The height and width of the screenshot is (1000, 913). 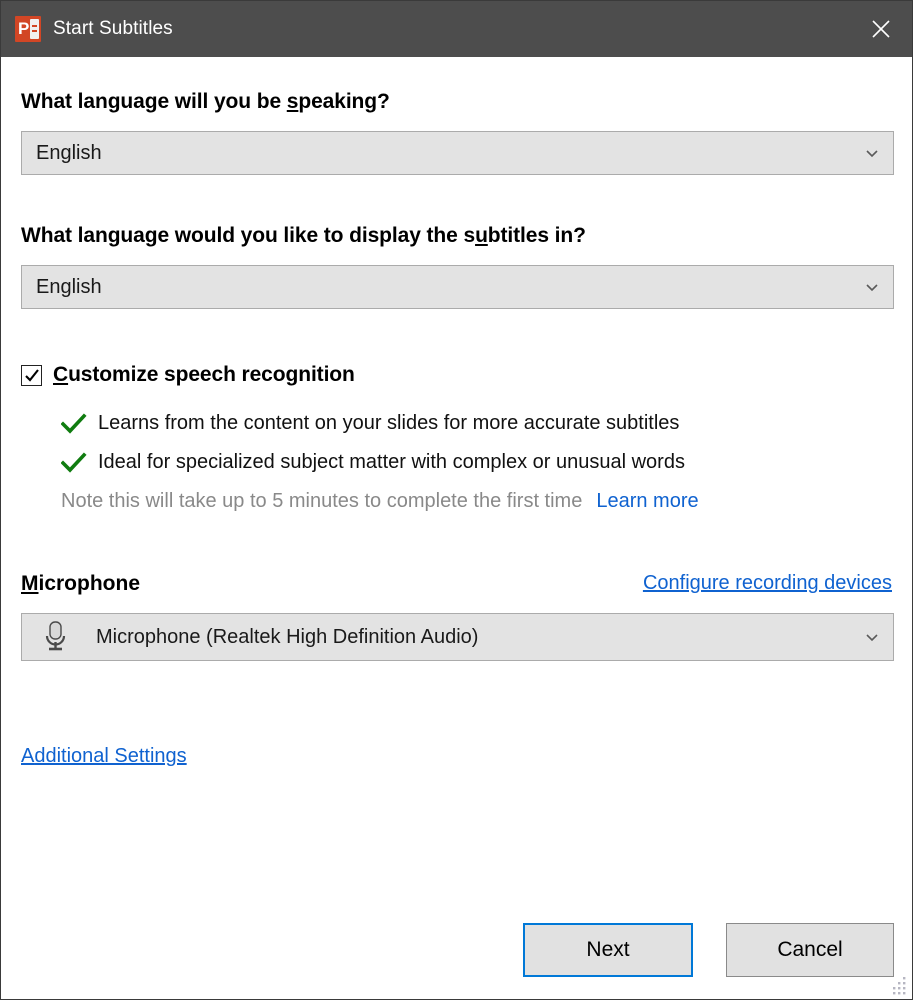 I want to click on subtitle-language-combo: English, so click(x=457, y=287).